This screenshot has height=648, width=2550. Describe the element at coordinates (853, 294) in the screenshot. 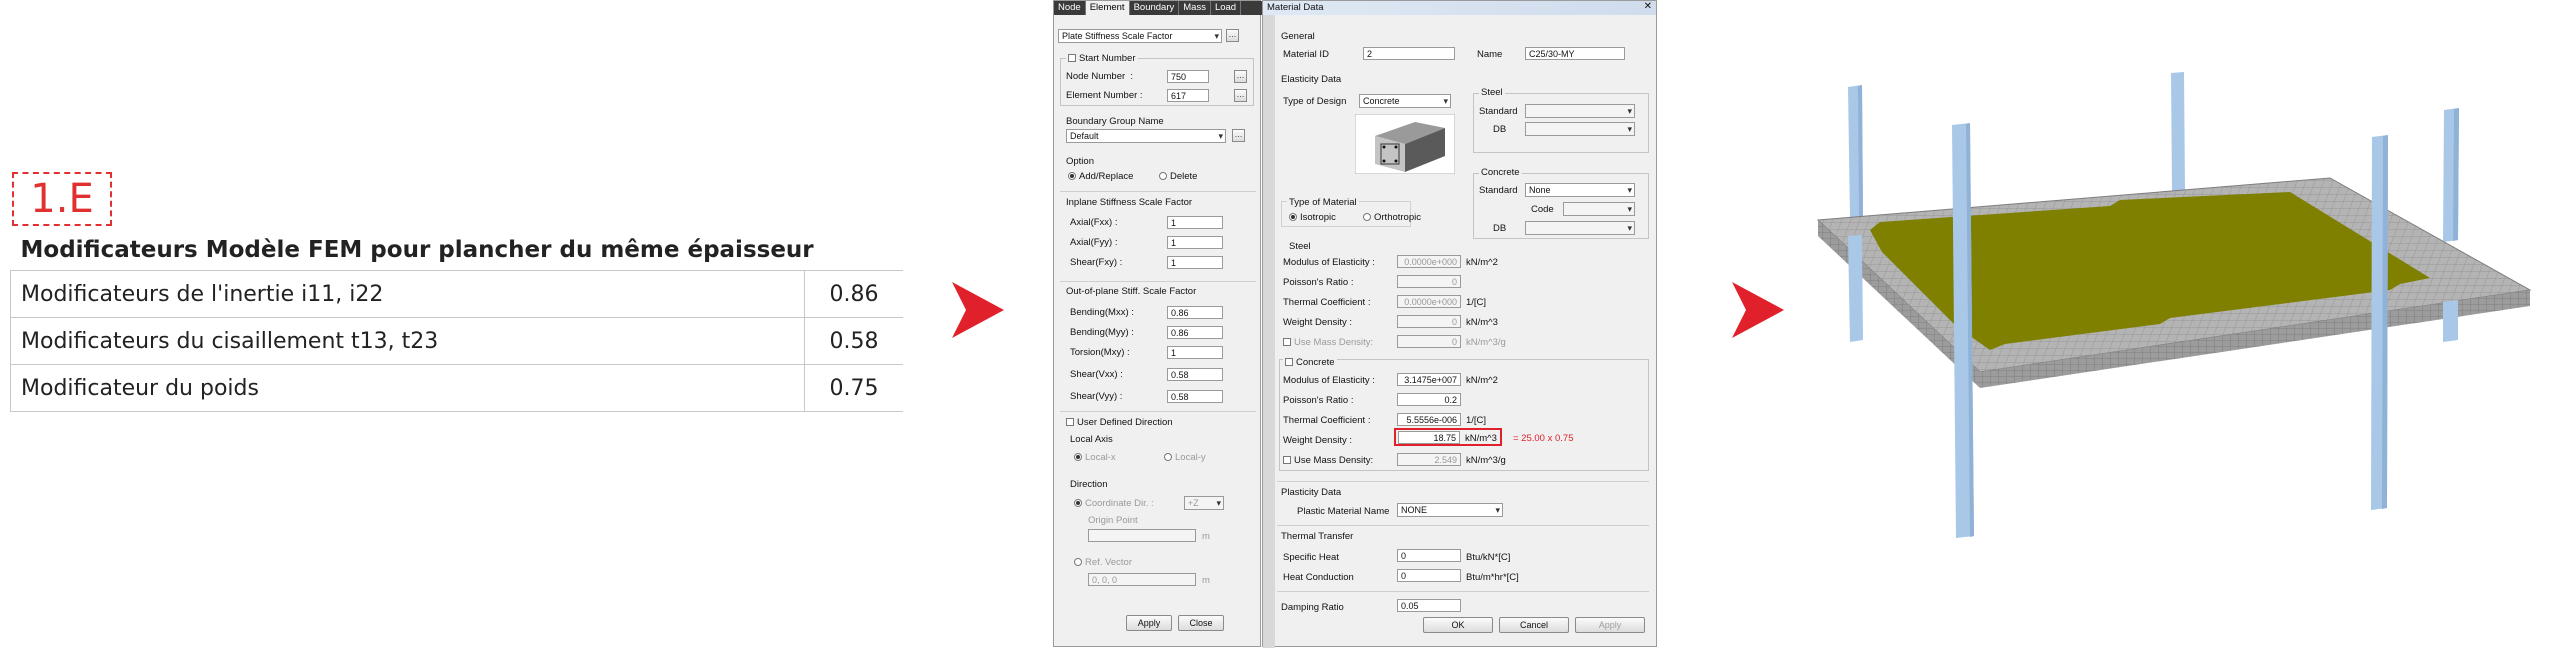

I see `row-value: 0.86` at that location.